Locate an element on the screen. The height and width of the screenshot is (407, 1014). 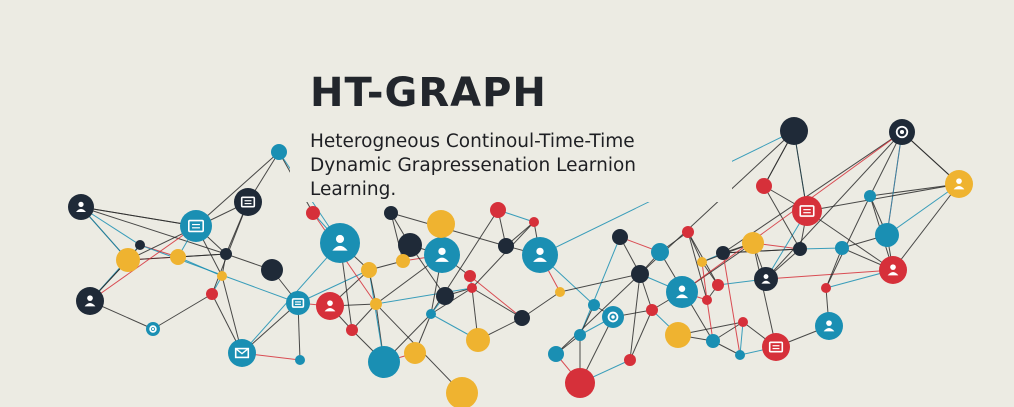
subtitle-line-3: Learning. is located at coordinates (353, 189).